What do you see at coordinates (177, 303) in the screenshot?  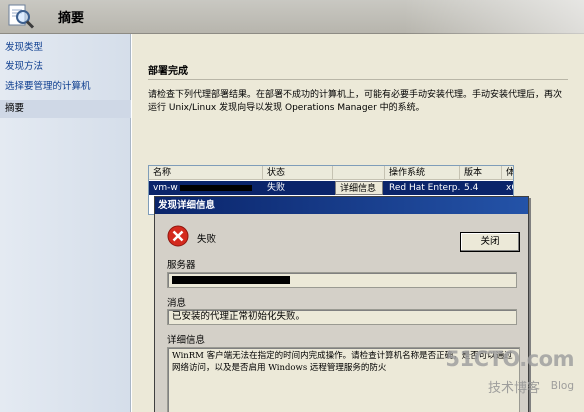 I see `message-label: 消息` at bounding box center [177, 303].